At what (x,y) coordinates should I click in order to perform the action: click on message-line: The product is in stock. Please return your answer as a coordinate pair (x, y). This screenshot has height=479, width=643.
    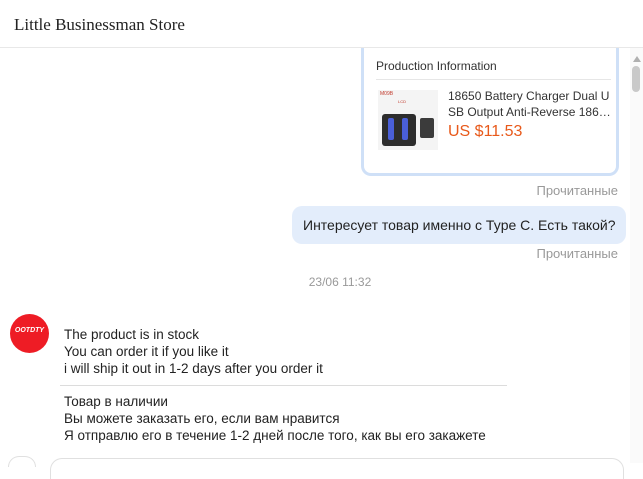
    Looking at the image, I should click on (132, 334).